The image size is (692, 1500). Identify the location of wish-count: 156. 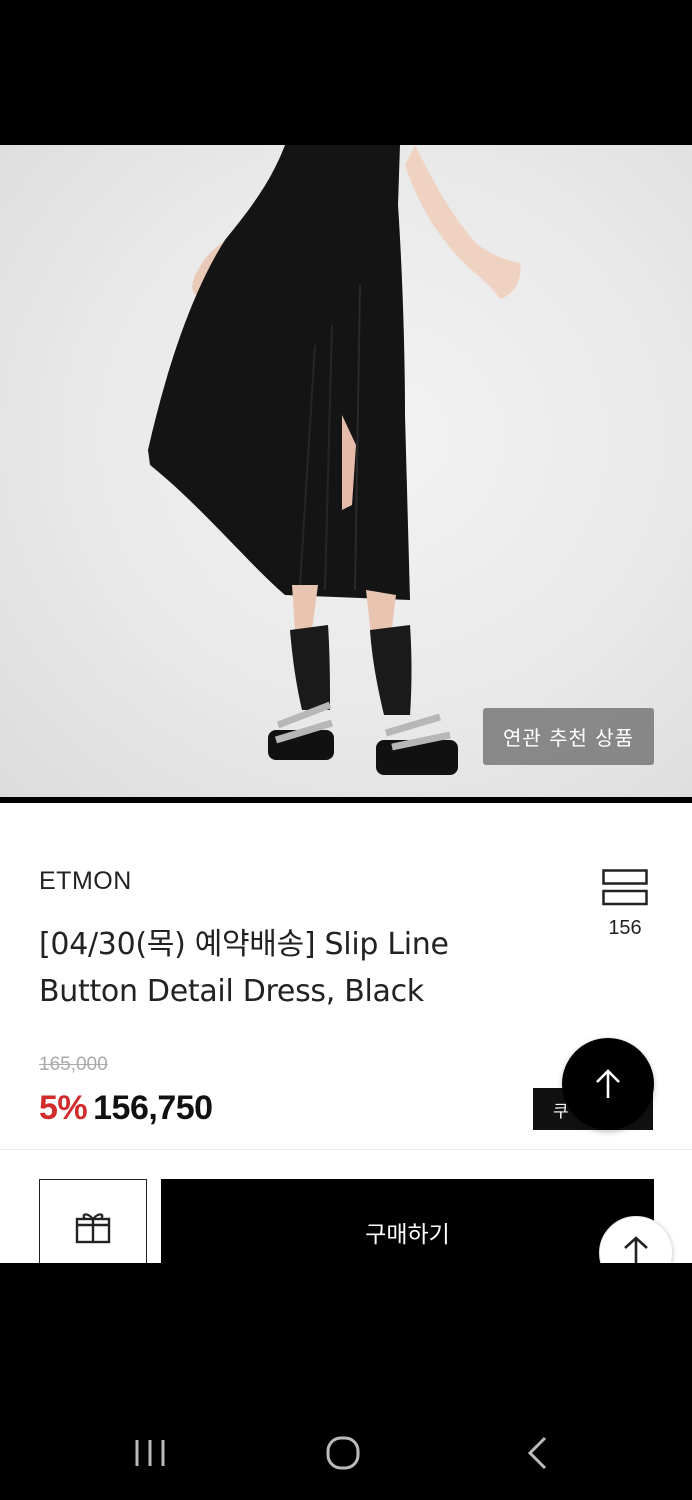
(625, 928).